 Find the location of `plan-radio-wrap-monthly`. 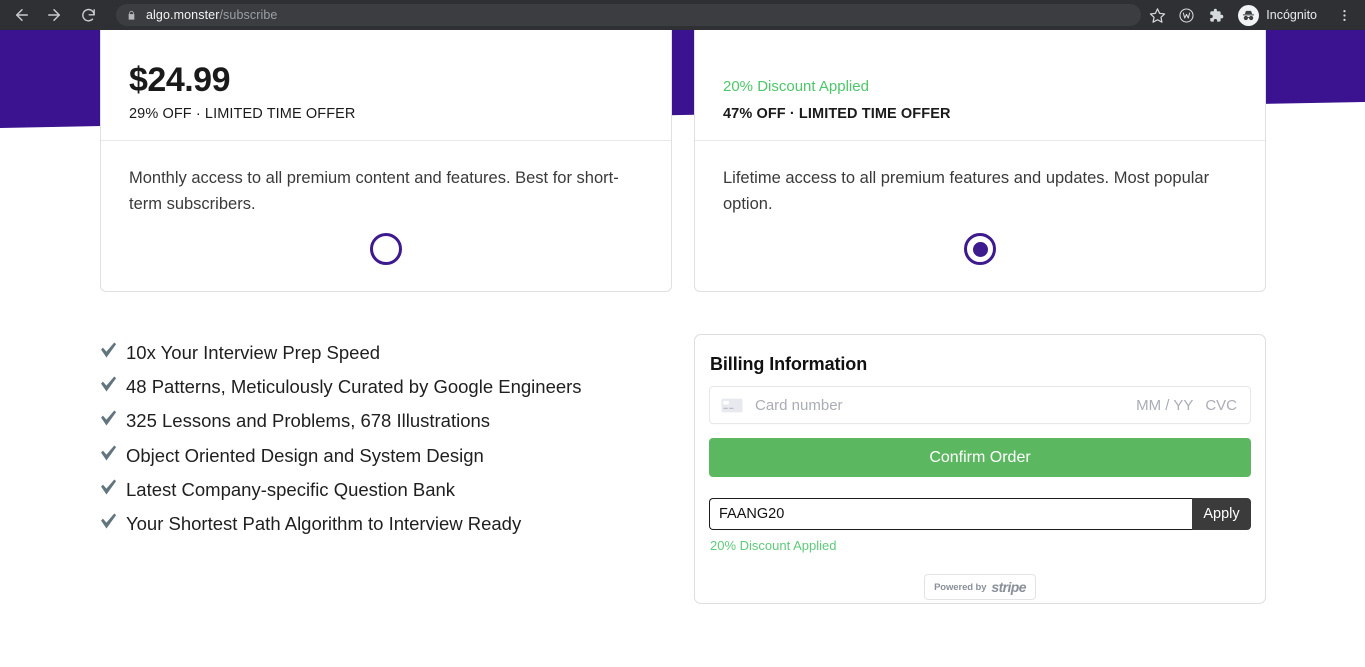

plan-radio-wrap-monthly is located at coordinates (386, 249).